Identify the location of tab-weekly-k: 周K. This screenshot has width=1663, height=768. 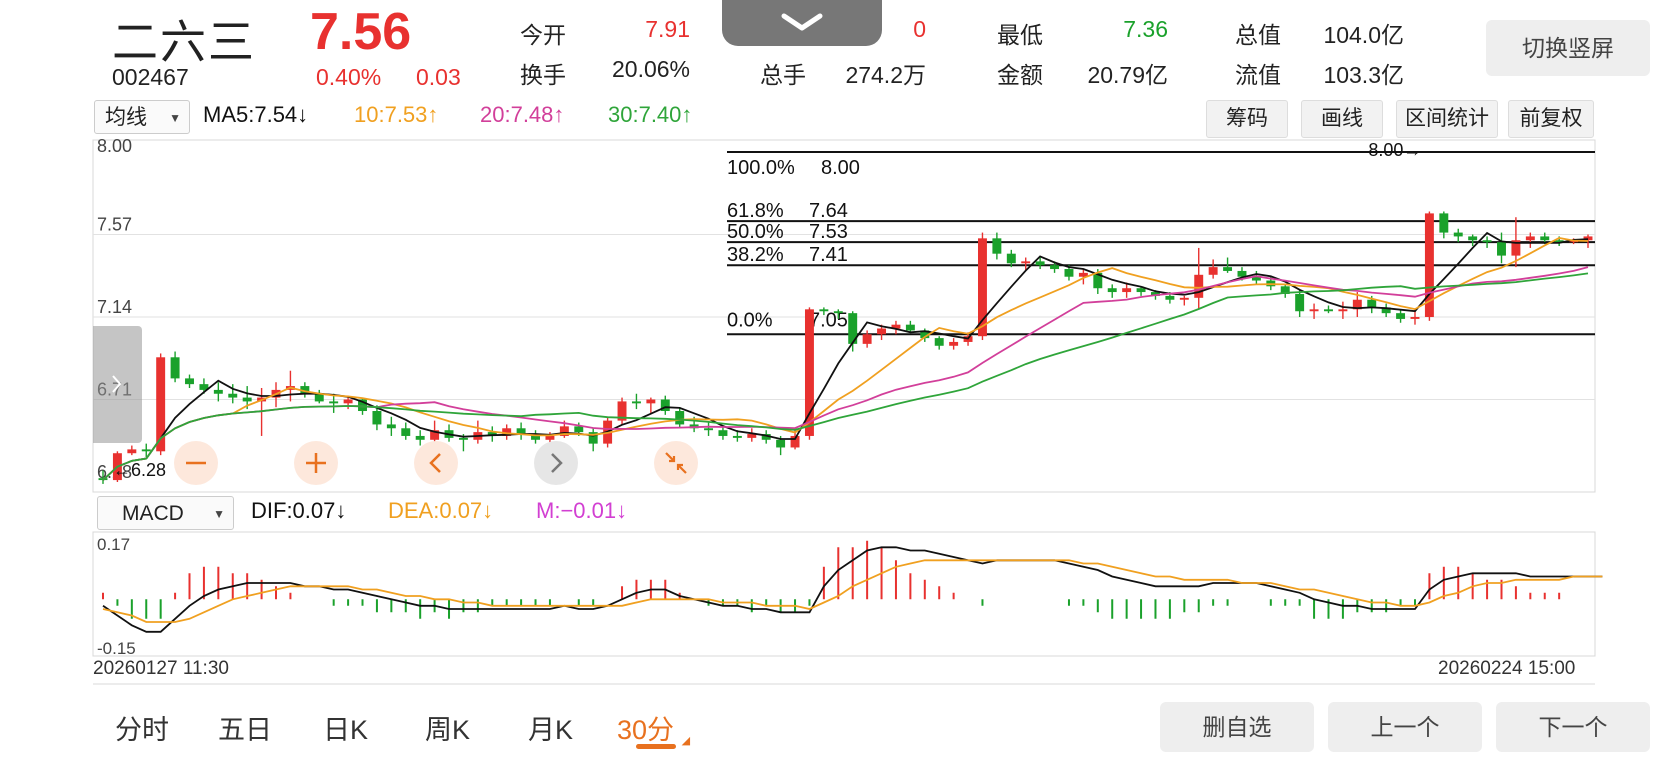
(447, 727).